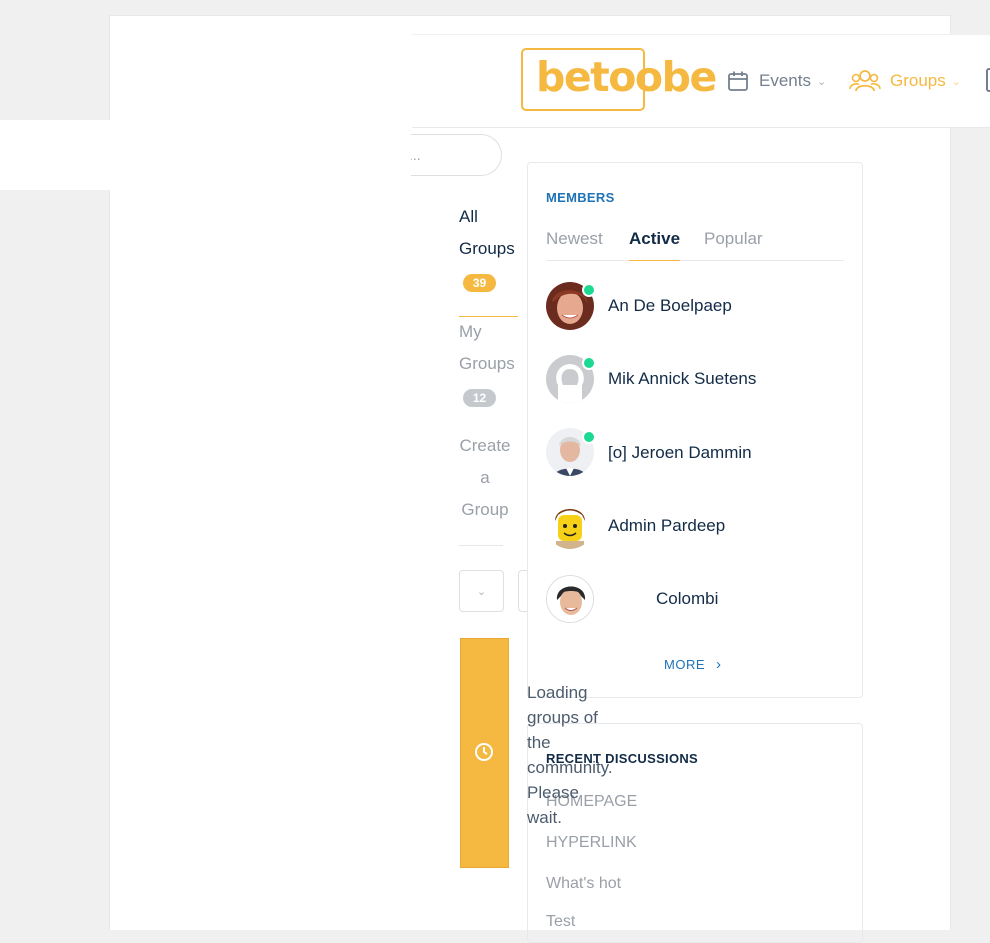 The height and width of the screenshot is (943, 990). I want to click on left-blank-area, so click(205, 155).